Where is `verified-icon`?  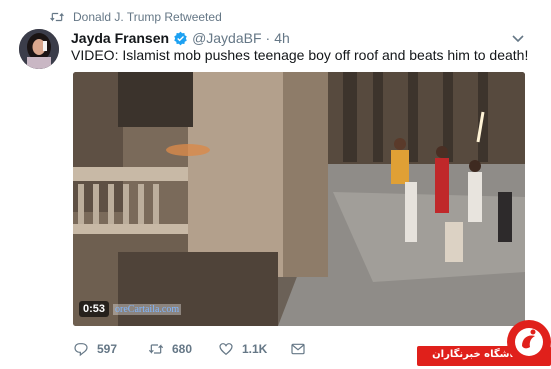
verified-icon is located at coordinates (180, 38).